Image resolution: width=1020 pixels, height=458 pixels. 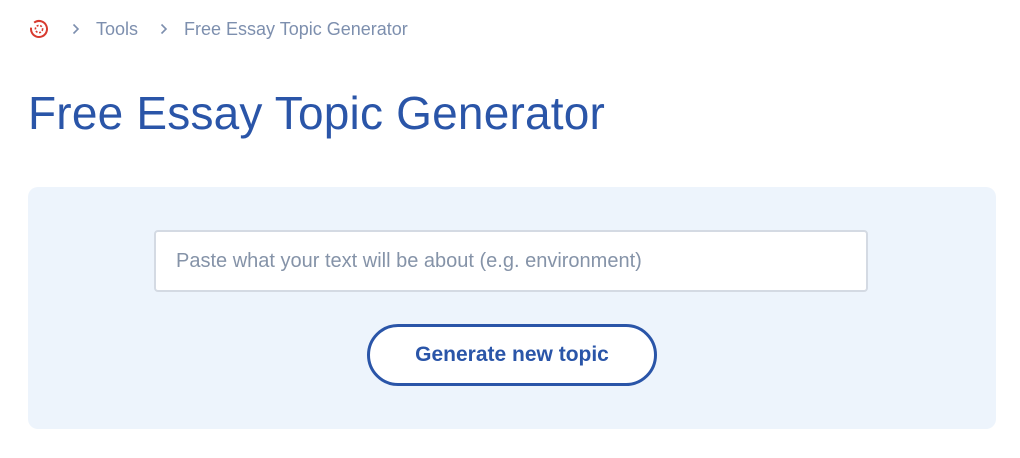 What do you see at coordinates (296, 28) in the screenshot?
I see `breadcrumb-item-current: Free Essay Topic Generator` at bounding box center [296, 28].